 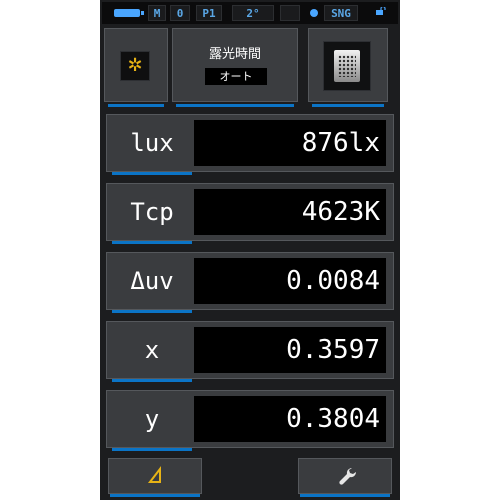 I want to click on status-dot-icon, so click(x=314, y=13).